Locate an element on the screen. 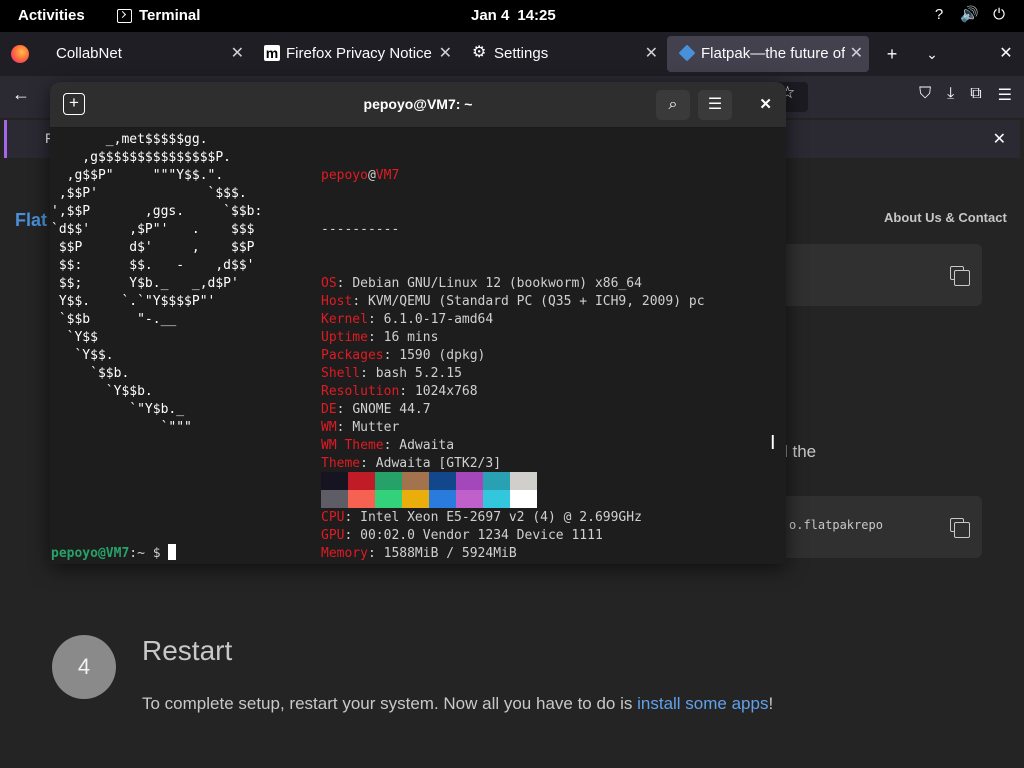  tab-settings: ⚙ Settings ✕ is located at coordinates (562, 54).